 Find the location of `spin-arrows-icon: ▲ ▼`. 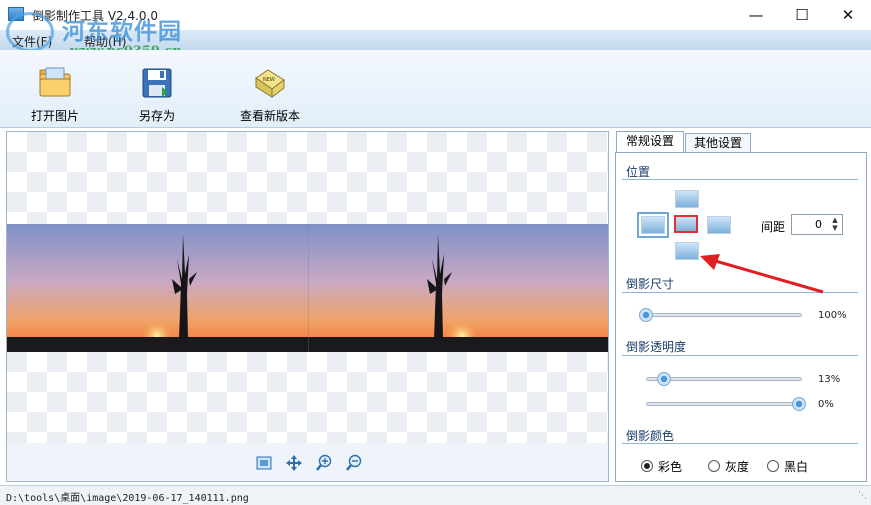

spin-arrows-icon: ▲ ▼ is located at coordinates (835, 224).